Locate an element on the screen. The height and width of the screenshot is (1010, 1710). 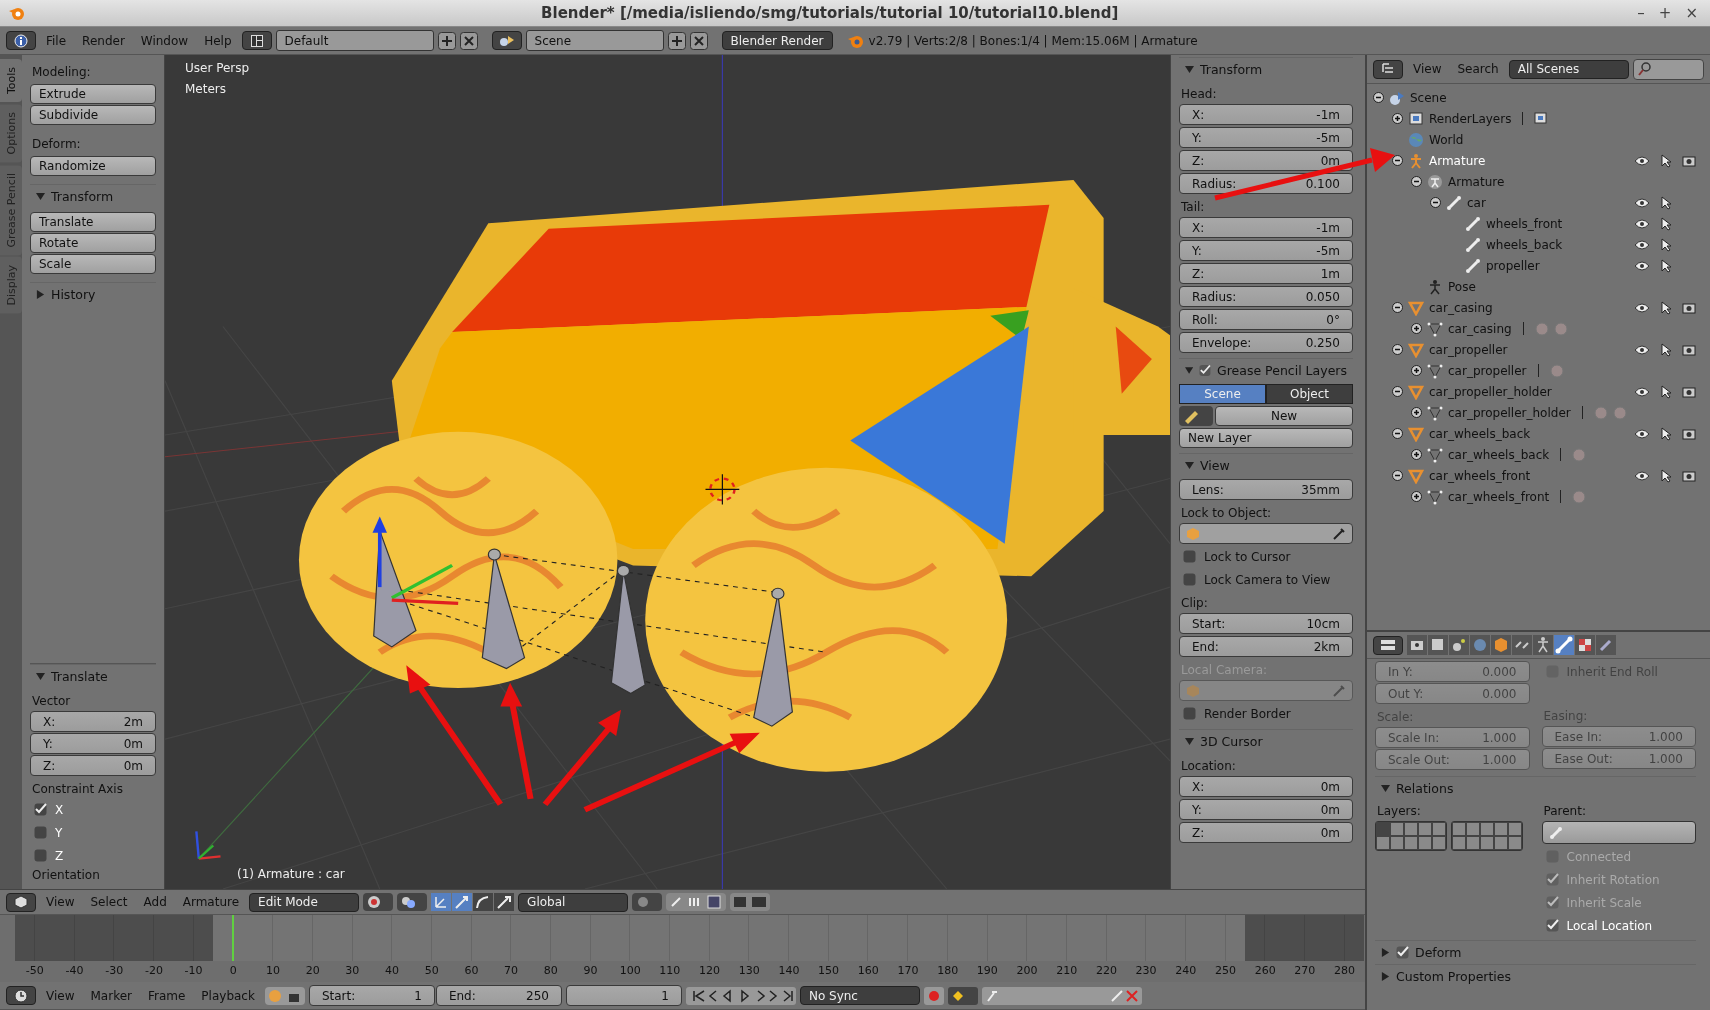
render-engine-dropdown: Blender Render is located at coordinates (777, 40).